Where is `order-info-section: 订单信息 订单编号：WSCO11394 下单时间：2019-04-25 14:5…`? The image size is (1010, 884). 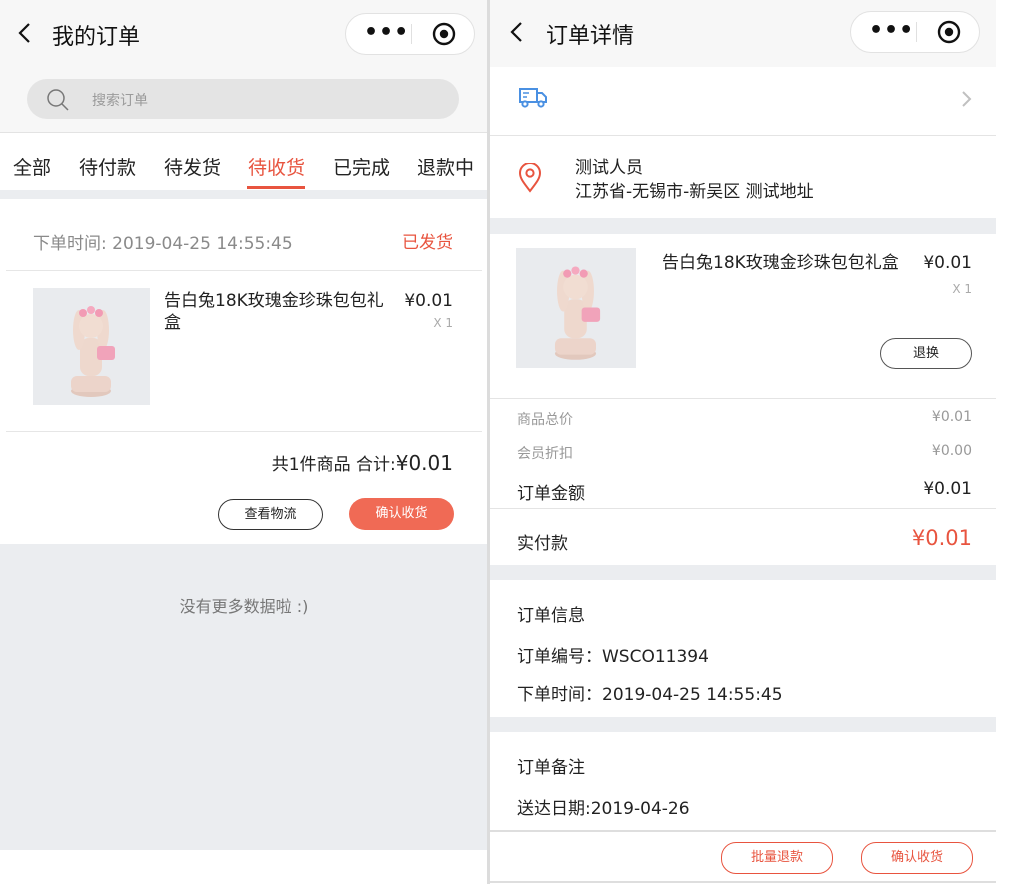 order-info-section: 订单信息 订单编号：WSCO11394 下单时间：2019-04-25 14:5… is located at coordinates (743, 648).